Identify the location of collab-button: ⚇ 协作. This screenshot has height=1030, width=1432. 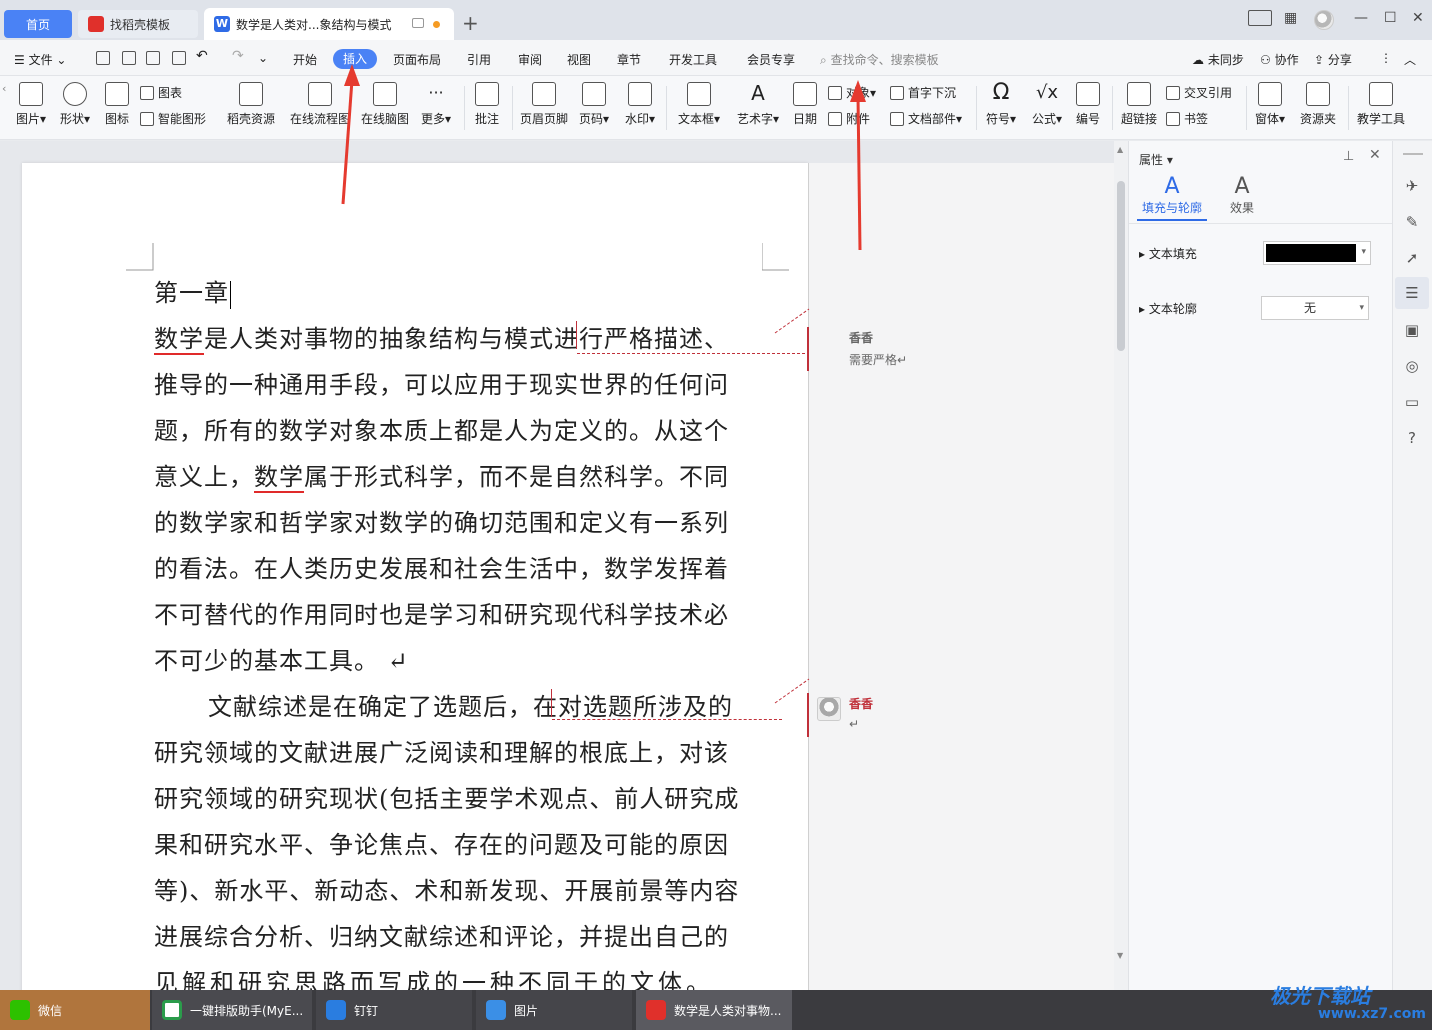
(1279, 59).